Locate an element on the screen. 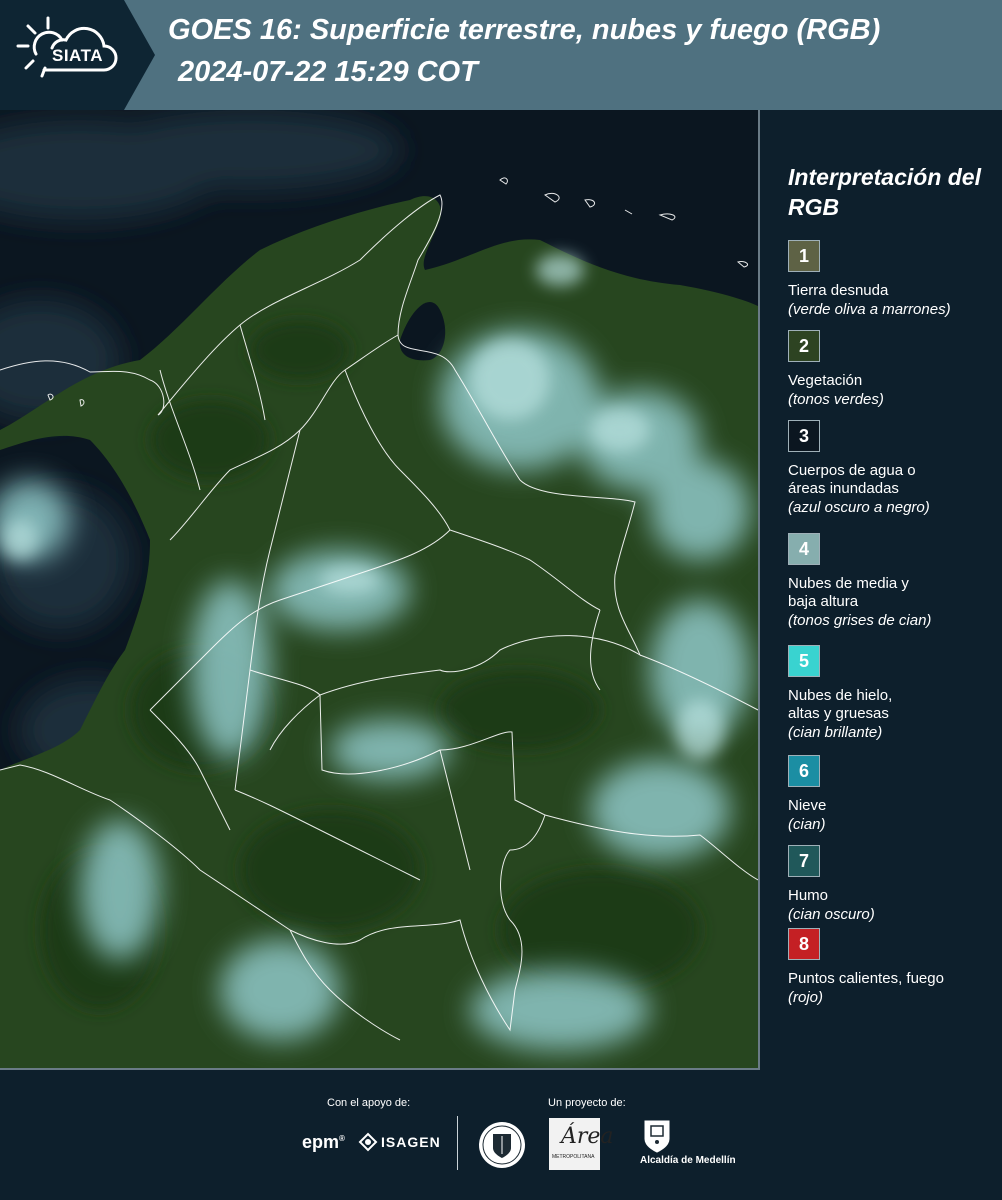 This screenshot has width=1002, height=1200. epm-text: epm is located at coordinates (321, 1142).